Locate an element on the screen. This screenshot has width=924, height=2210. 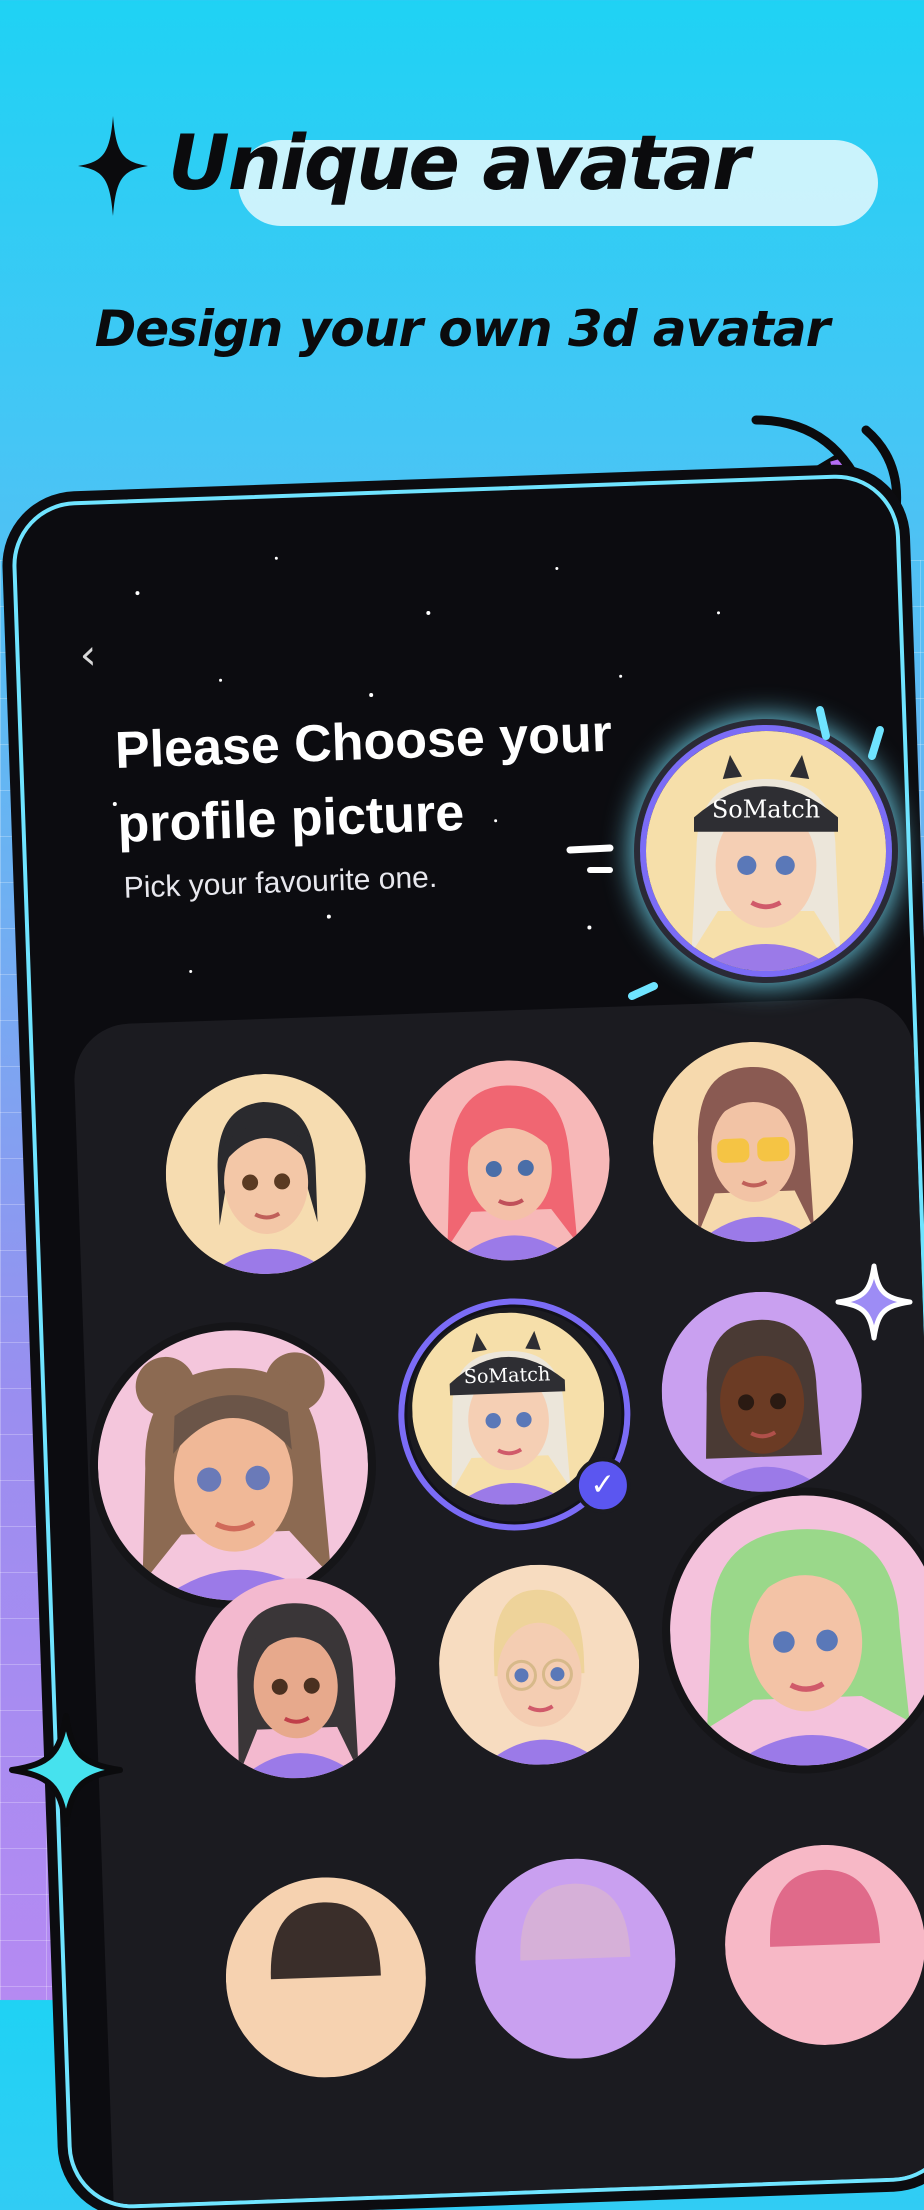
headline-title: Unique avatar is located at coordinates (459, 162).